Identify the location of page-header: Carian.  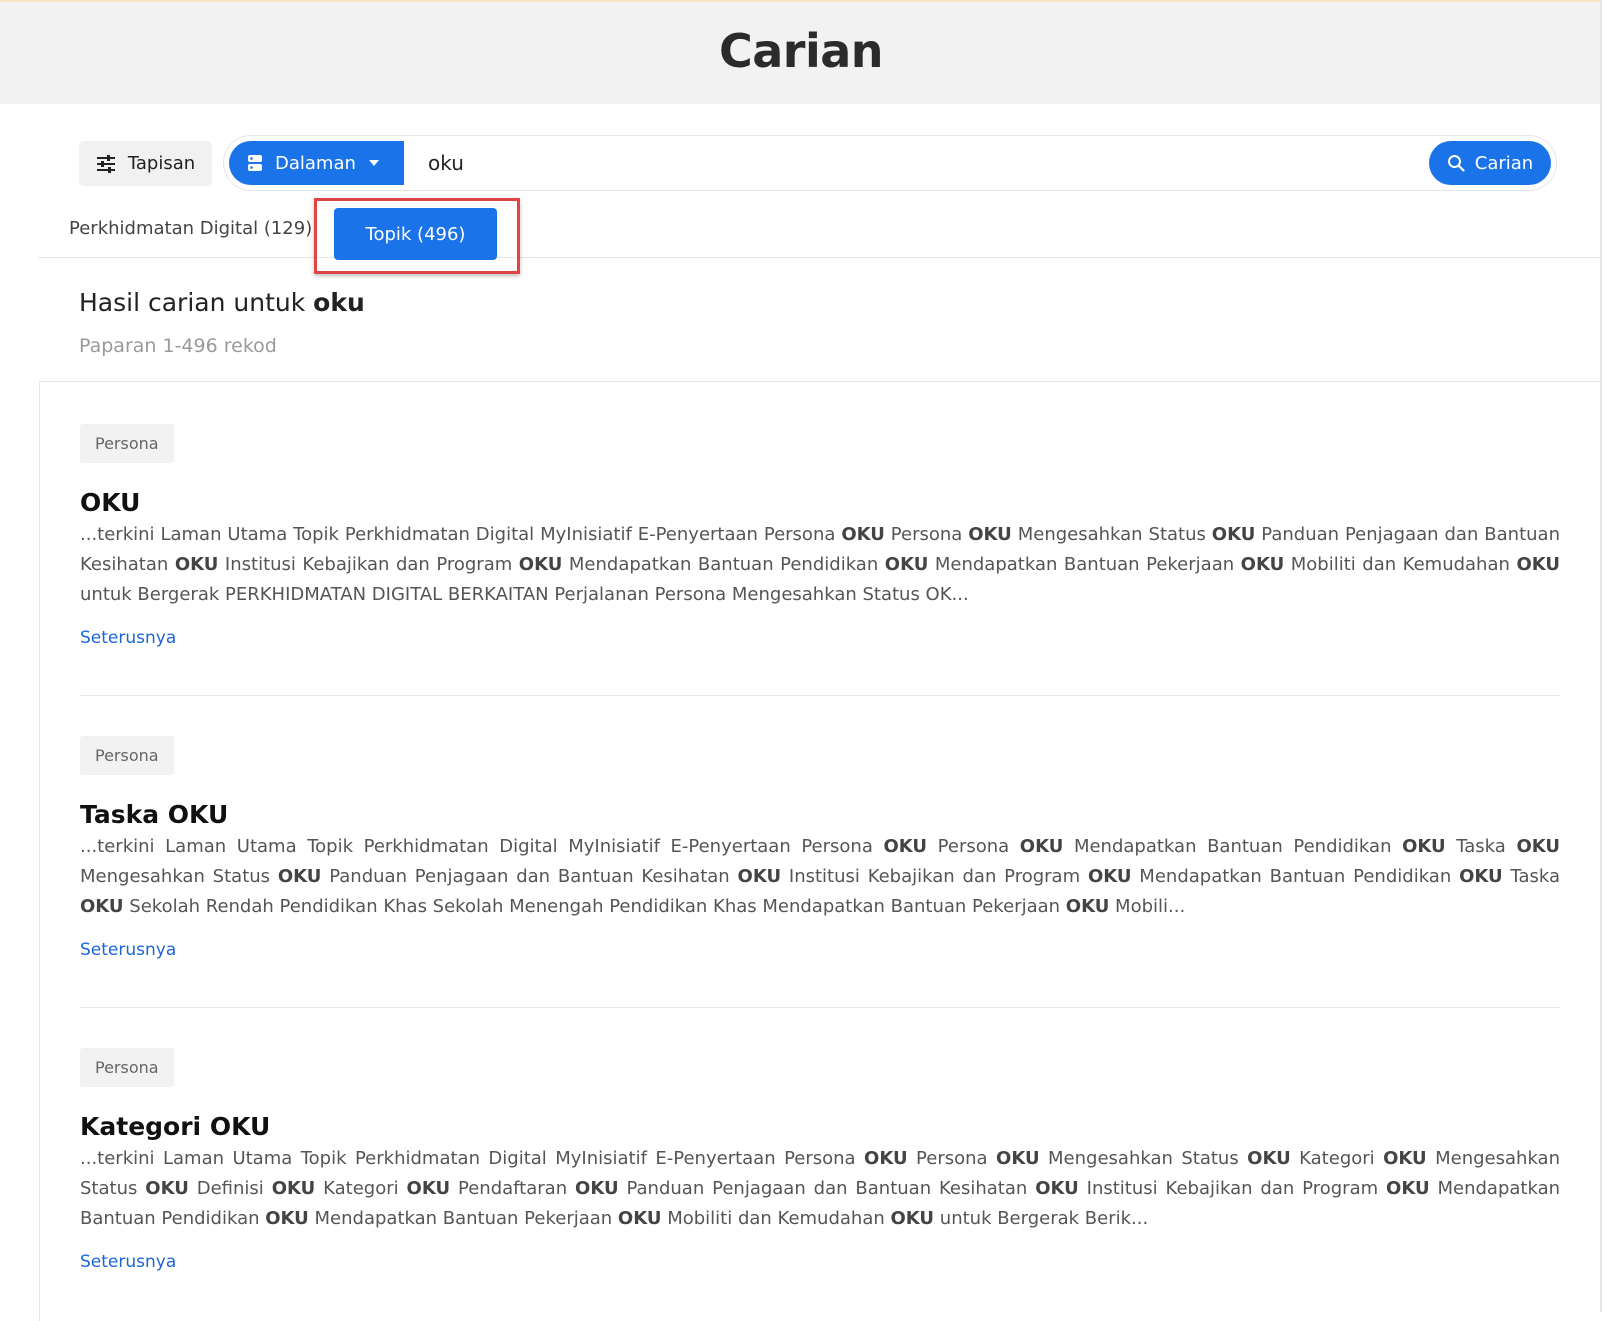
(801, 52).